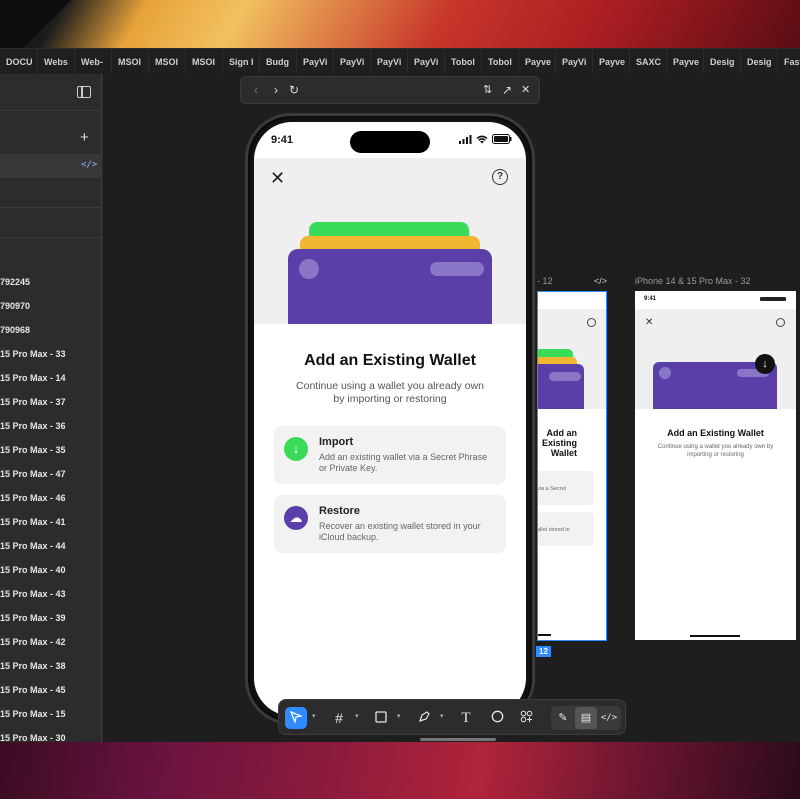 Image resolution: width=800 pixels, height=799 pixels. Describe the element at coordinates (296, 518) in the screenshot. I see `cloud-icon: ☁` at that location.